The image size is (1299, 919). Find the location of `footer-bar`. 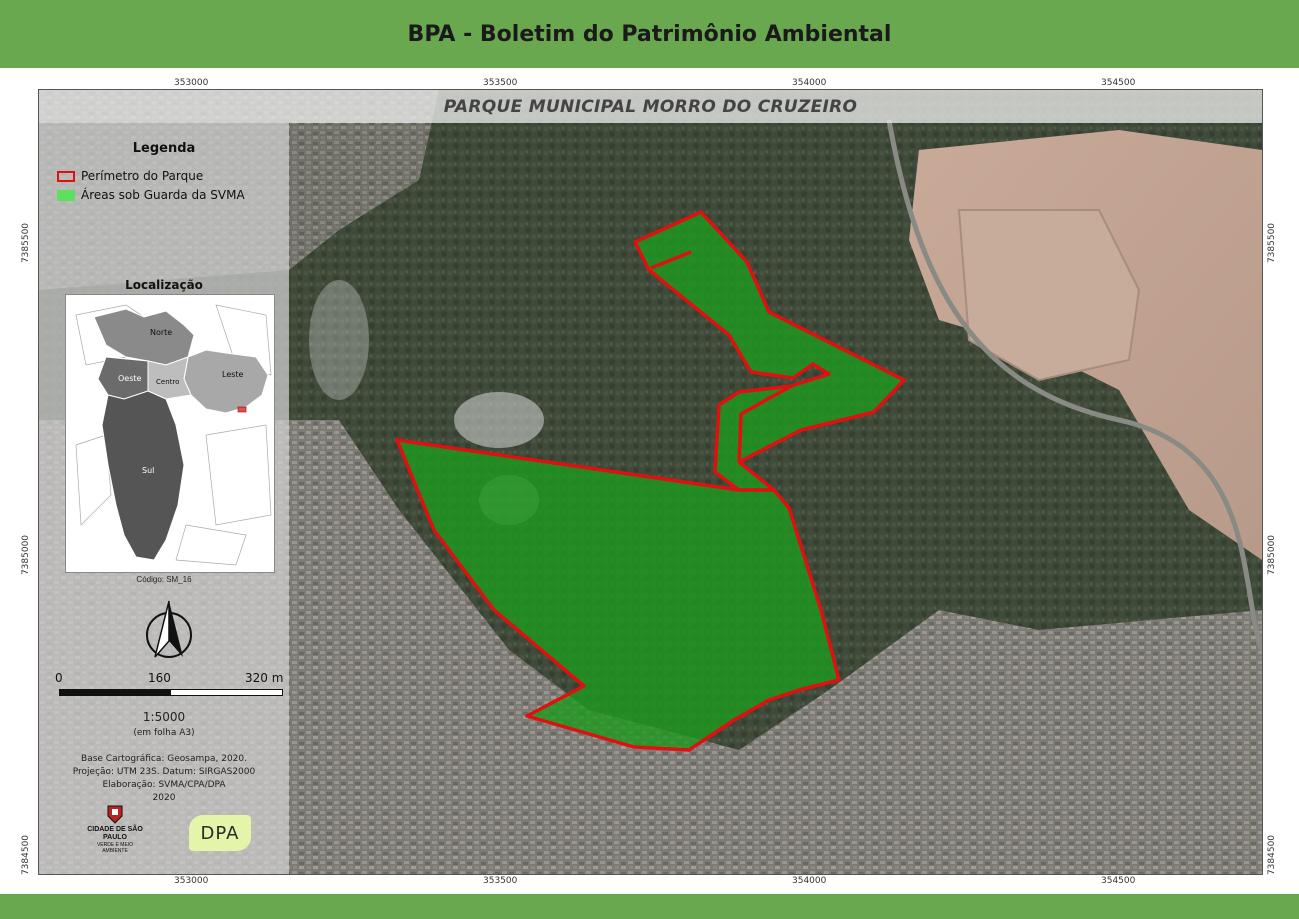

footer-bar is located at coordinates (649, 906).